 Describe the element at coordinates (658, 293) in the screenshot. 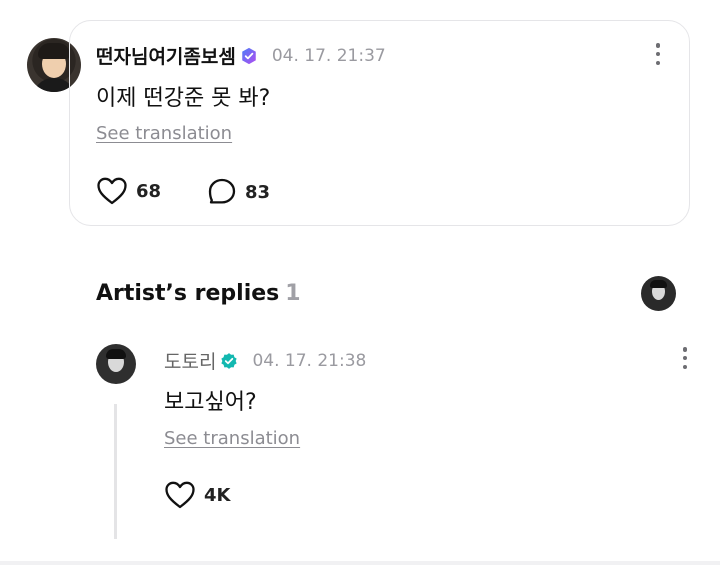

I see `artist-avatar-small` at that location.